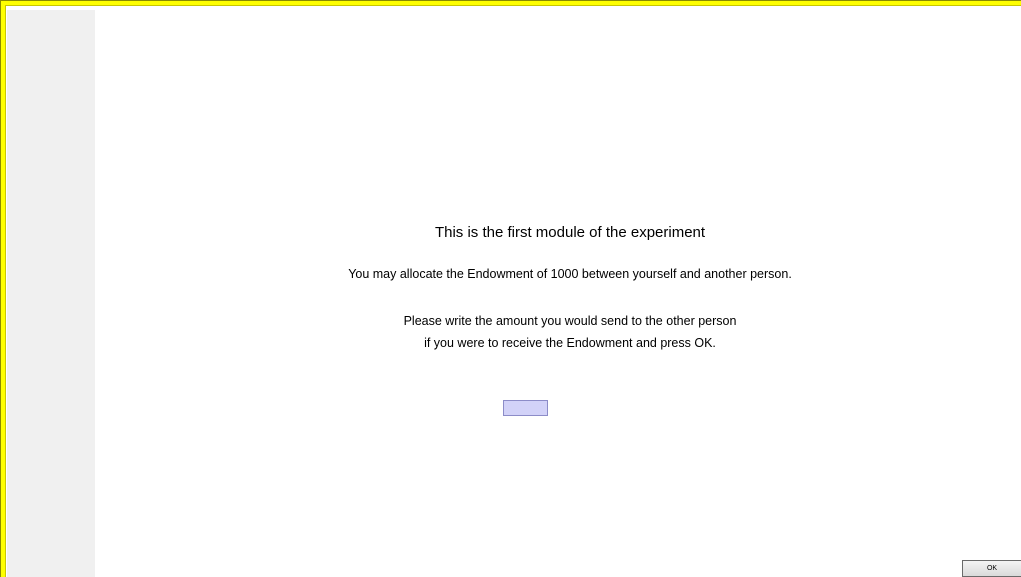  I want to click on left-sidebar-panel, so click(51, 293).